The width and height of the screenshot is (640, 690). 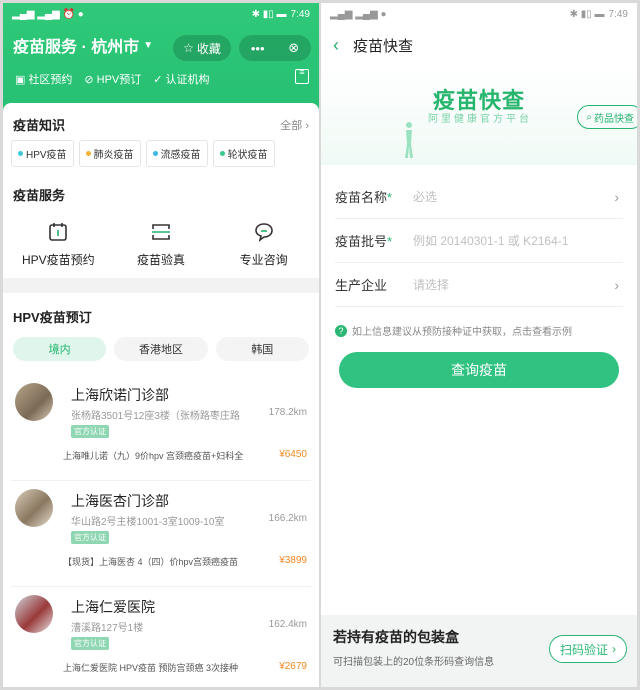 What do you see at coordinates (479, 322) in the screenshot?
I see `hint-row: ? 如上信息建议从预防接种证中获取，点击查看示例` at bounding box center [479, 322].